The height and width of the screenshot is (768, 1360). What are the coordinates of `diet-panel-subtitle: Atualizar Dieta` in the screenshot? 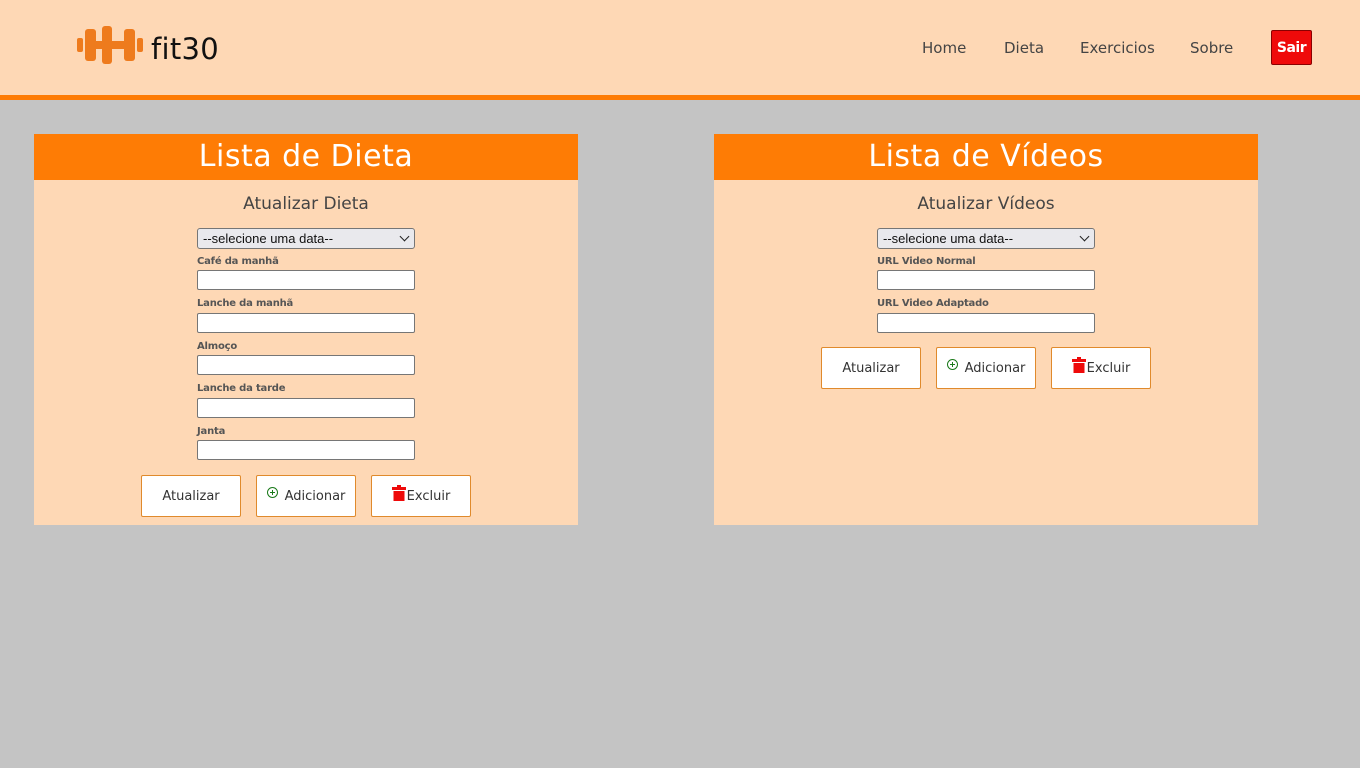 It's located at (306, 204).